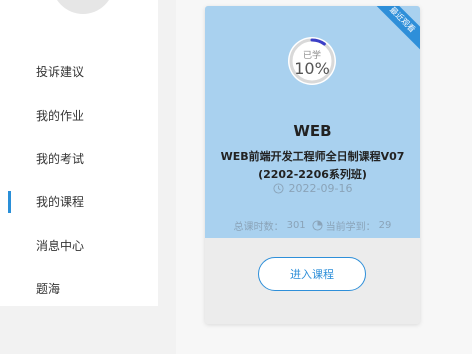 Image resolution: width=472 pixels, height=354 pixels. I want to click on pie-progress-icon, so click(317, 225).